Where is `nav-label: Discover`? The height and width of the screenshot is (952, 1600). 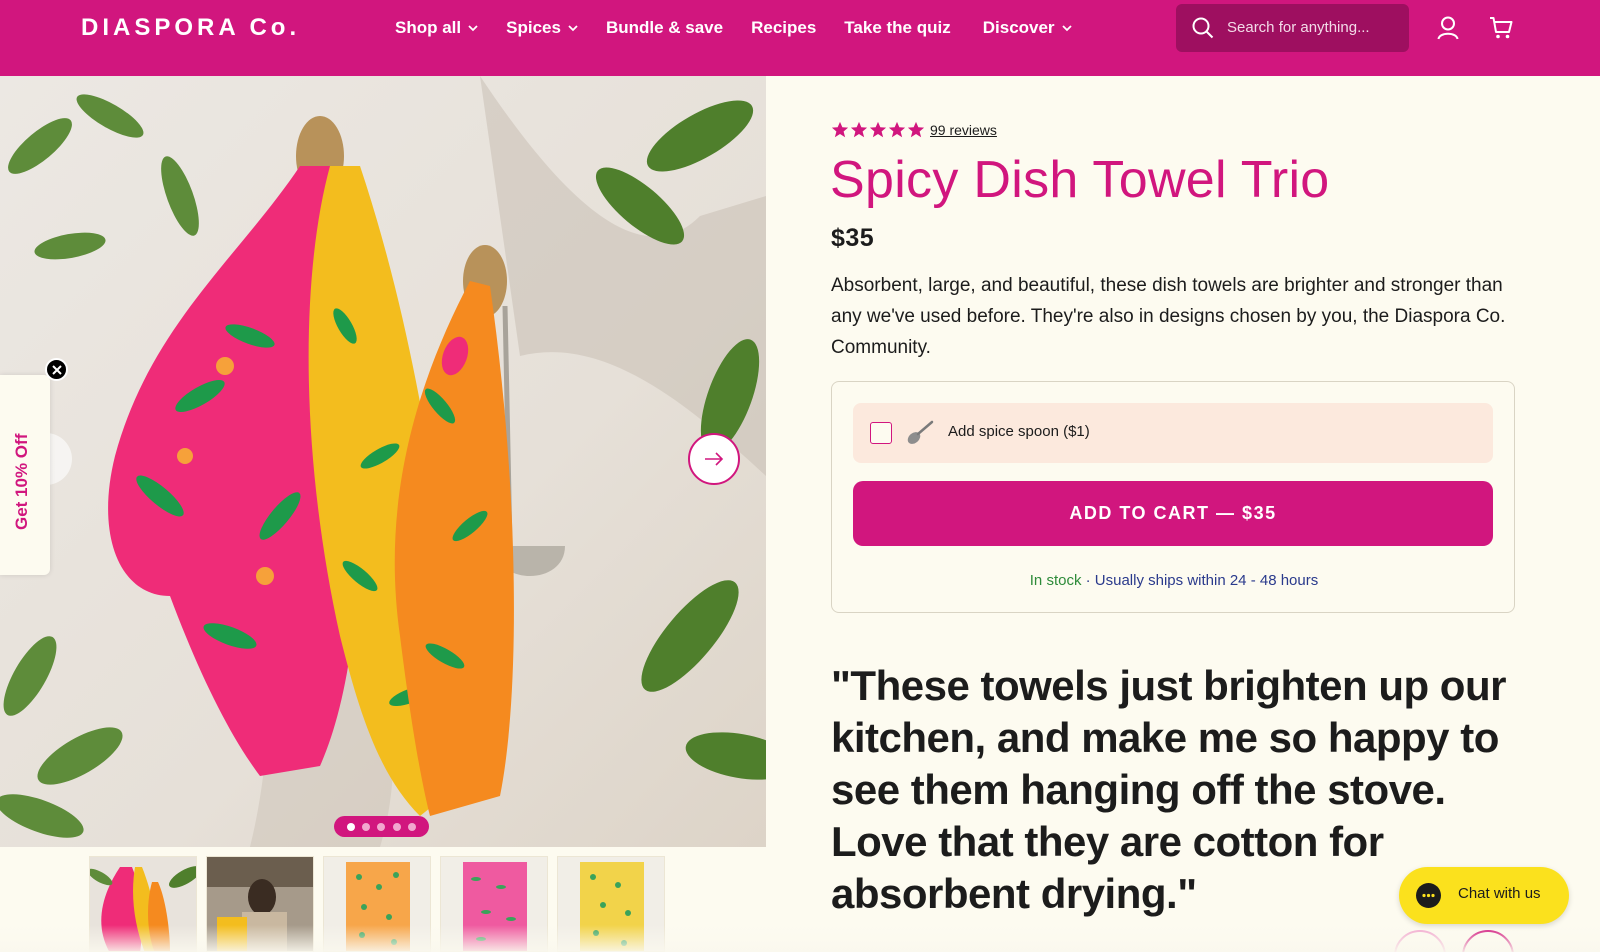
nav-label: Discover is located at coordinates (1018, 27).